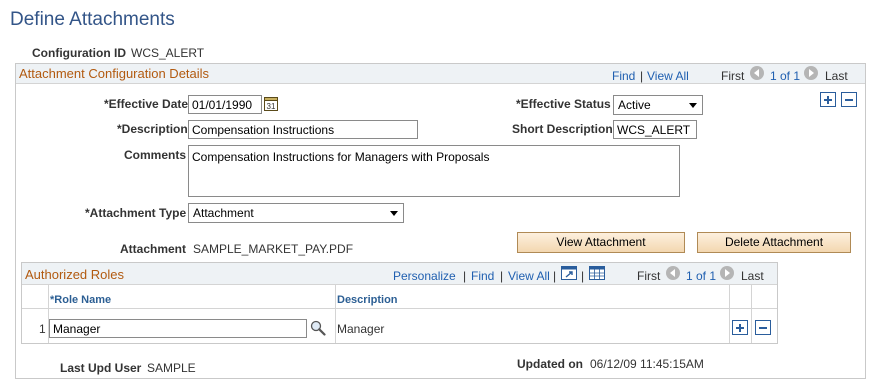 The image size is (871, 384). Describe the element at coordinates (634, 105) in the screenshot. I see `effective-status-value: Active` at that location.